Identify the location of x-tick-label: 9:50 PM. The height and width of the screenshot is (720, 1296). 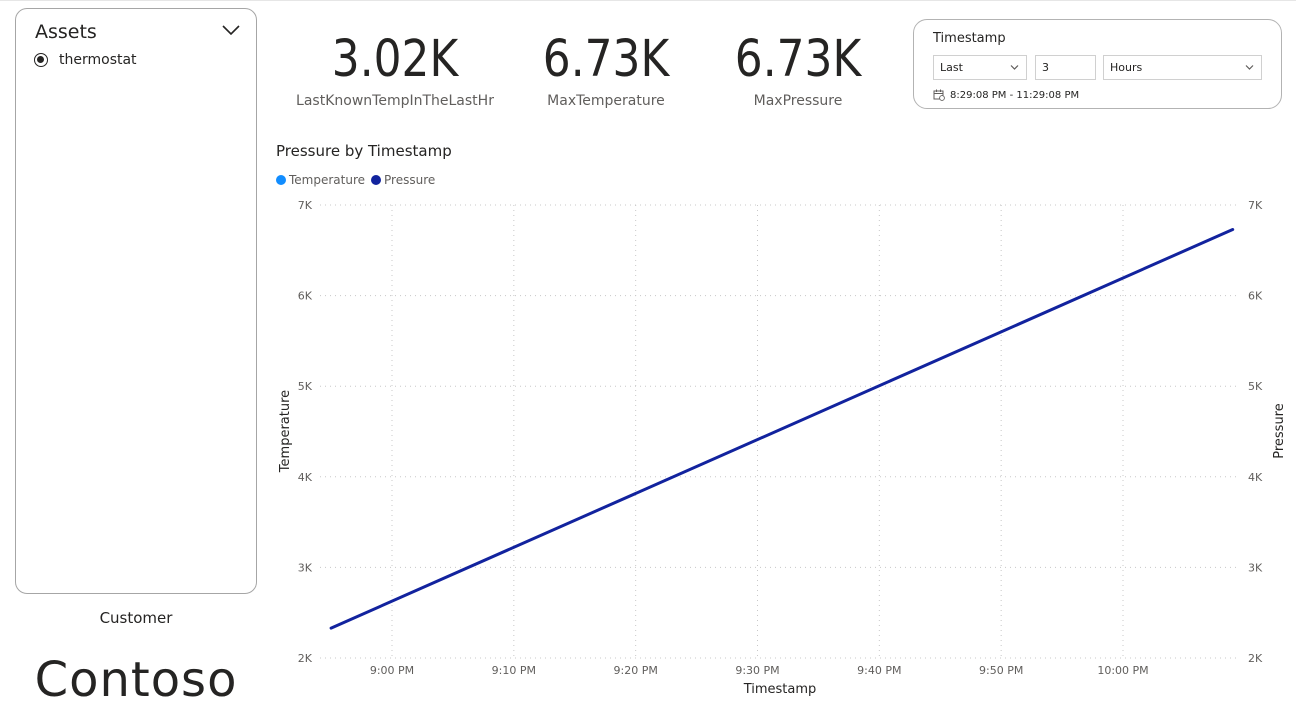
(1001, 670).